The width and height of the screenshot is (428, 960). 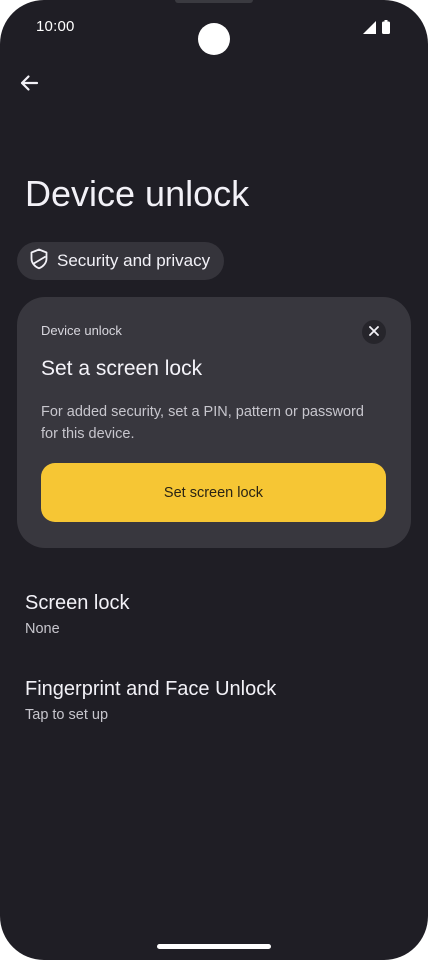 I want to click on preference-title: Fingerprint and Face Unlock, so click(x=151, y=689).